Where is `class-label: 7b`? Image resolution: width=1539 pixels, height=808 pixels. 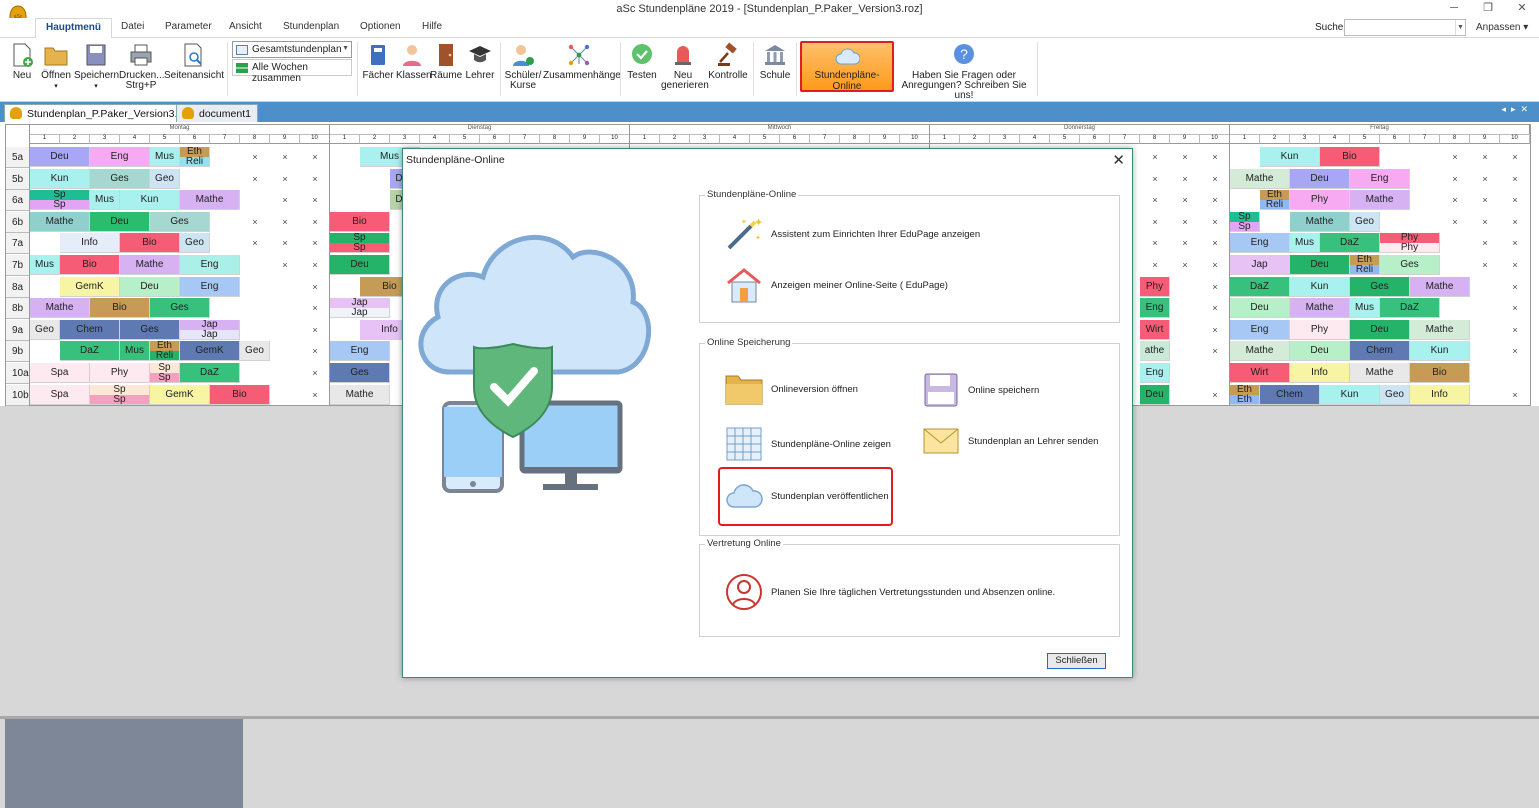
class-label: 7b is located at coordinates (18, 265).